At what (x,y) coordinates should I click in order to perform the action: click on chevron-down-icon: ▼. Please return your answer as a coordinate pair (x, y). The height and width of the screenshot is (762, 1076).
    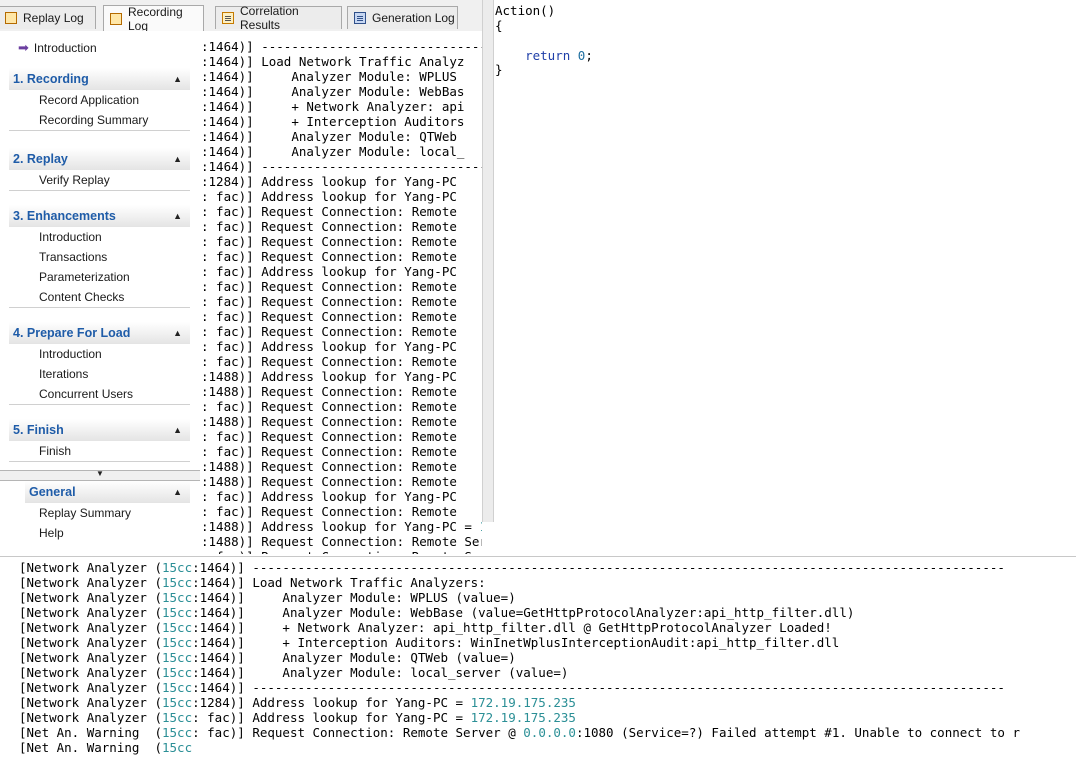
    Looking at the image, I should click on (100, 473).